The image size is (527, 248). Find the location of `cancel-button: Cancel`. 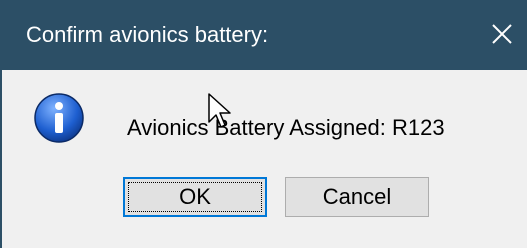

cancel-button: Cancel is located at coordinates (357, 197).